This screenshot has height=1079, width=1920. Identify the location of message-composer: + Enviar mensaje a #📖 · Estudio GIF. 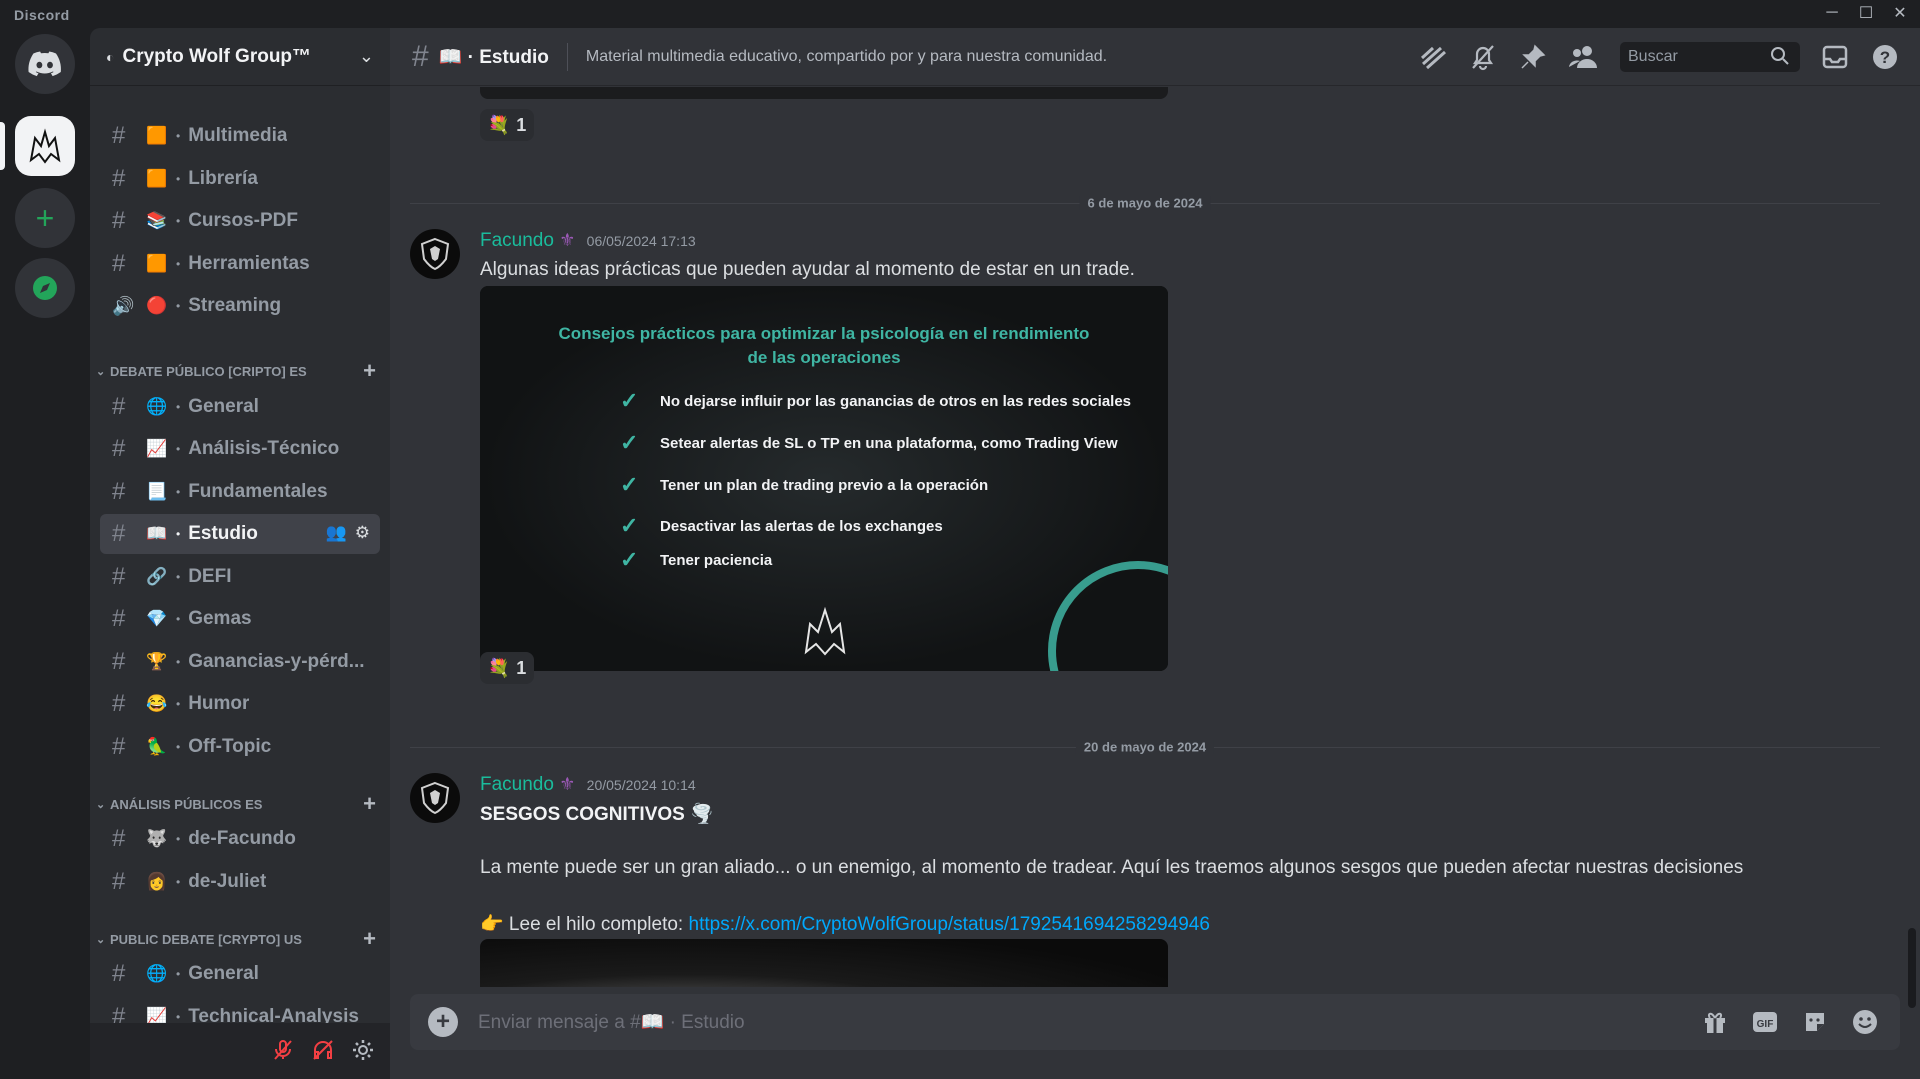
(1155, 1022).